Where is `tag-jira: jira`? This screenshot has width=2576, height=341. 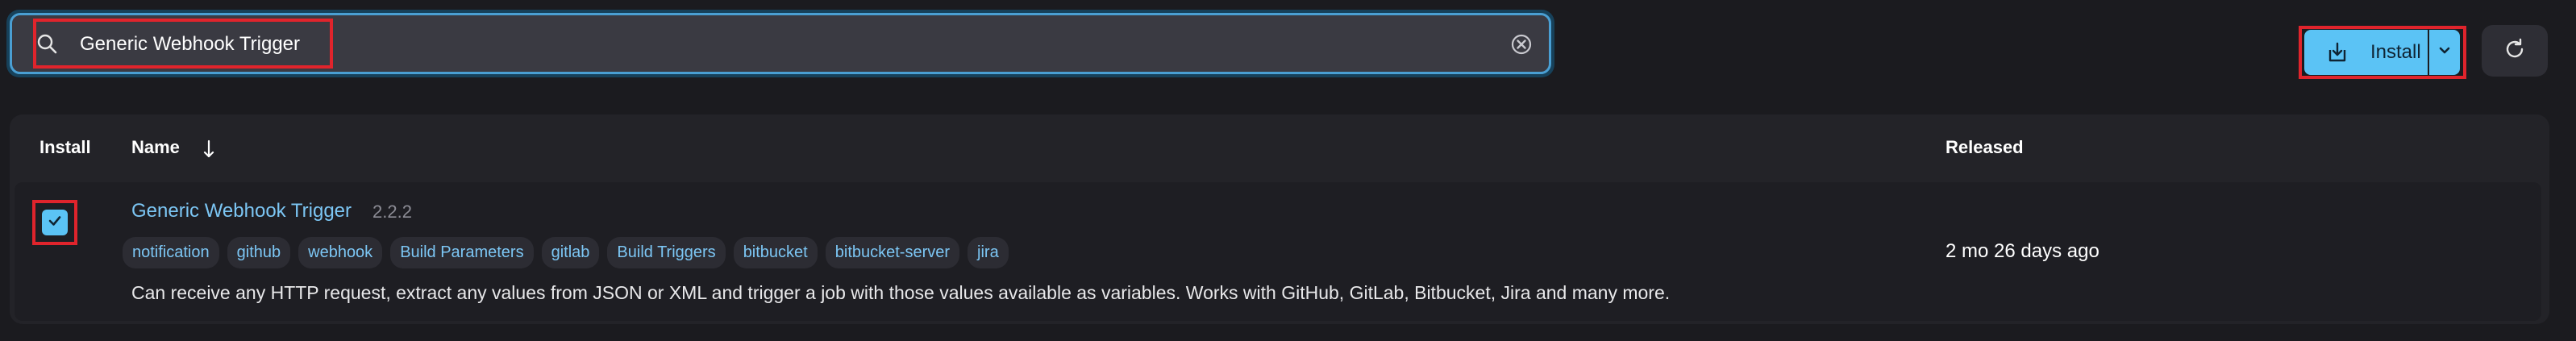 tag-jira: jira is located at coordinates (988, 253).